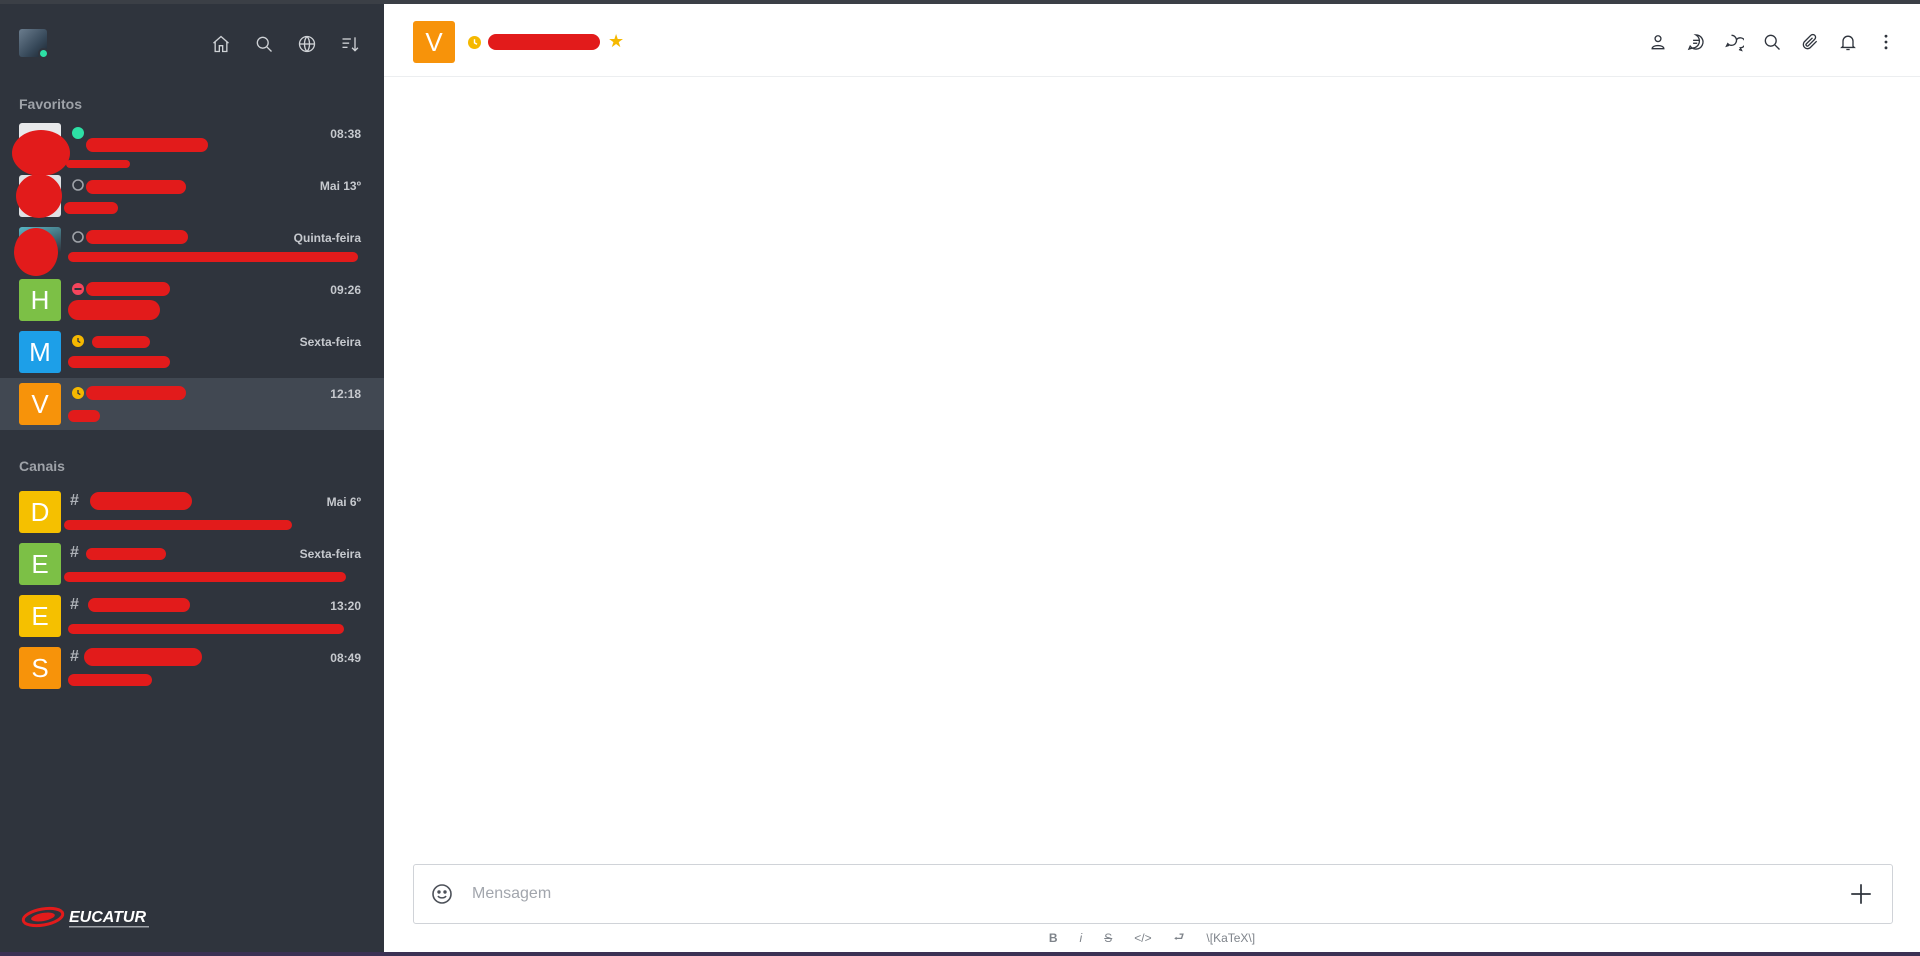 The height and width of the screenshot is (956, 1920). Describe the element at coordinates (343, 502) in the screenshot. I see `last-message-time: Mai 6º` at that location.